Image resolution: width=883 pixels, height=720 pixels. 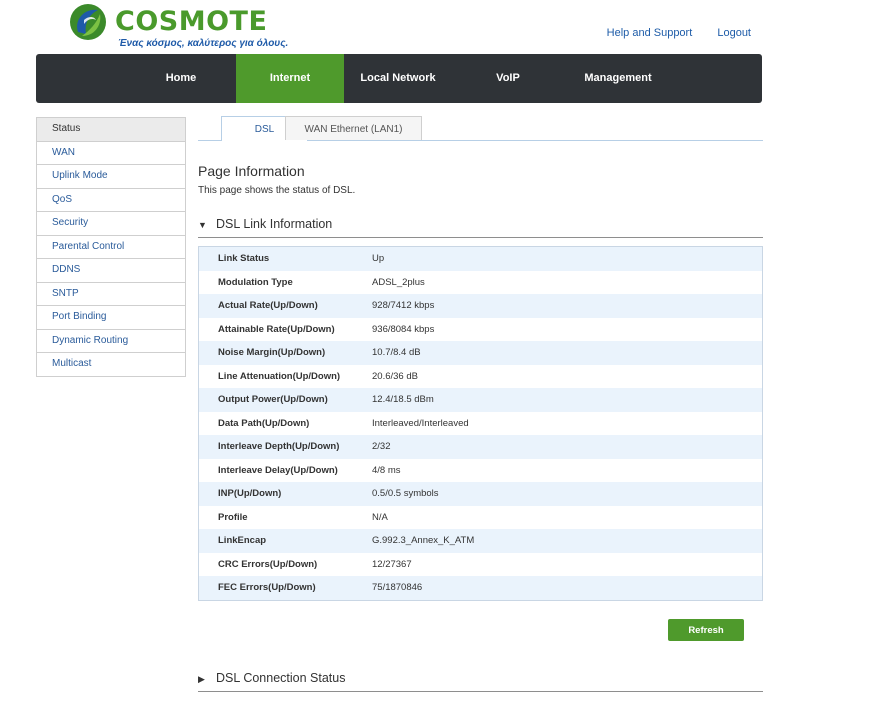 What do you see at coordinates (111, 341) in the screenshot?
I see `sidebar-item-dynamic-routing: Dynamic Routing` at bounding box center [111, 341].